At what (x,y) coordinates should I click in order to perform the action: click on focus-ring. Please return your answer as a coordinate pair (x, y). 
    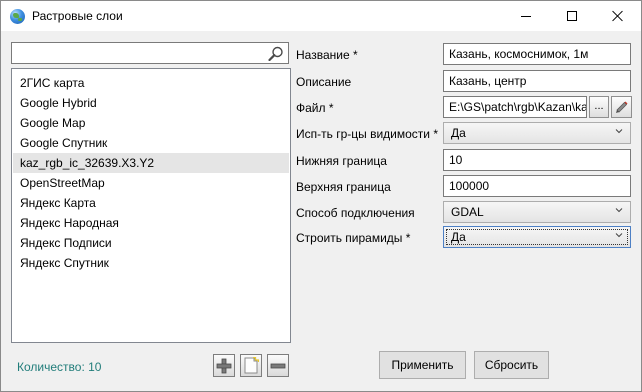
    Looking at the image, I should click on (537, 237).